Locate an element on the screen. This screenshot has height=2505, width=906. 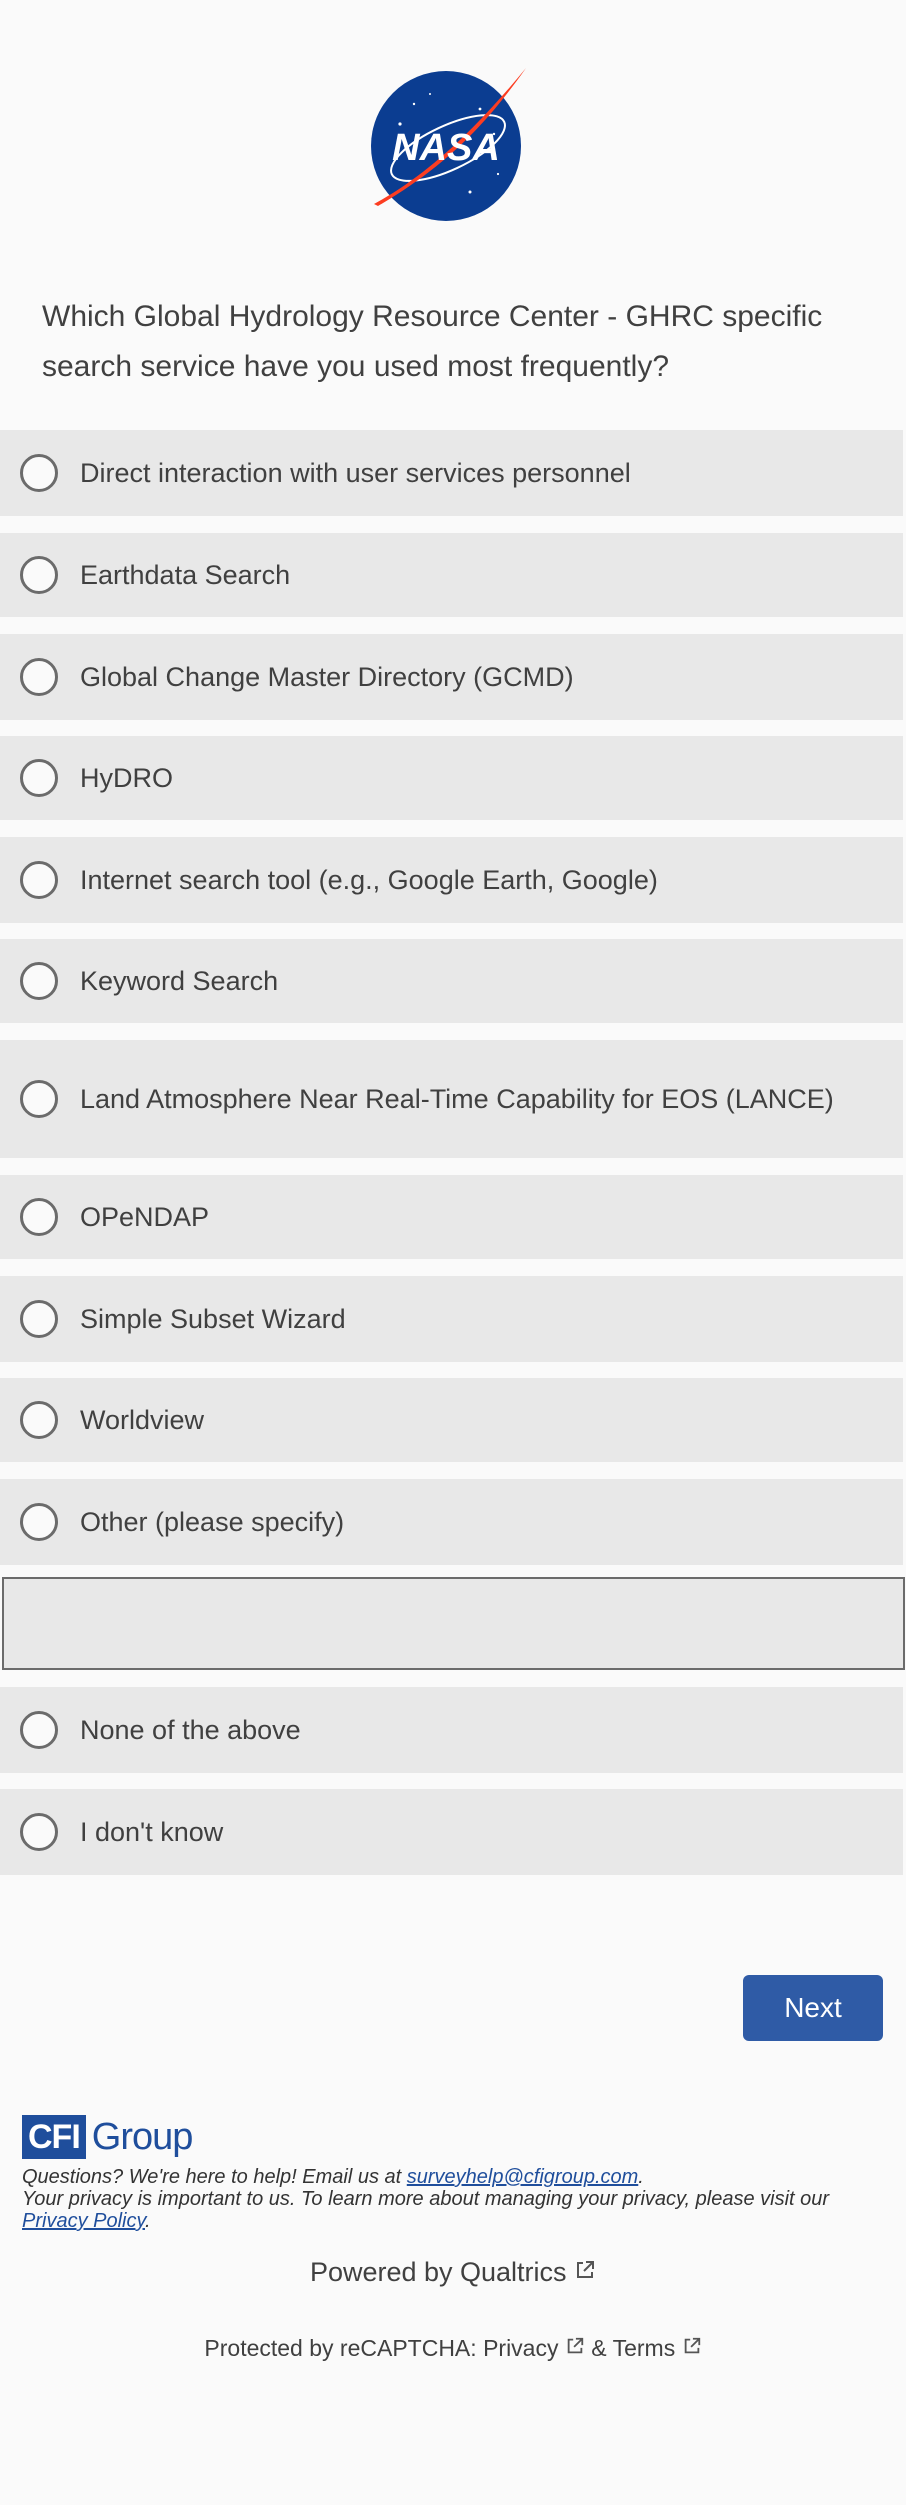
choice-none-of-the-above: None of the above is located at coordinates (451, 1730).